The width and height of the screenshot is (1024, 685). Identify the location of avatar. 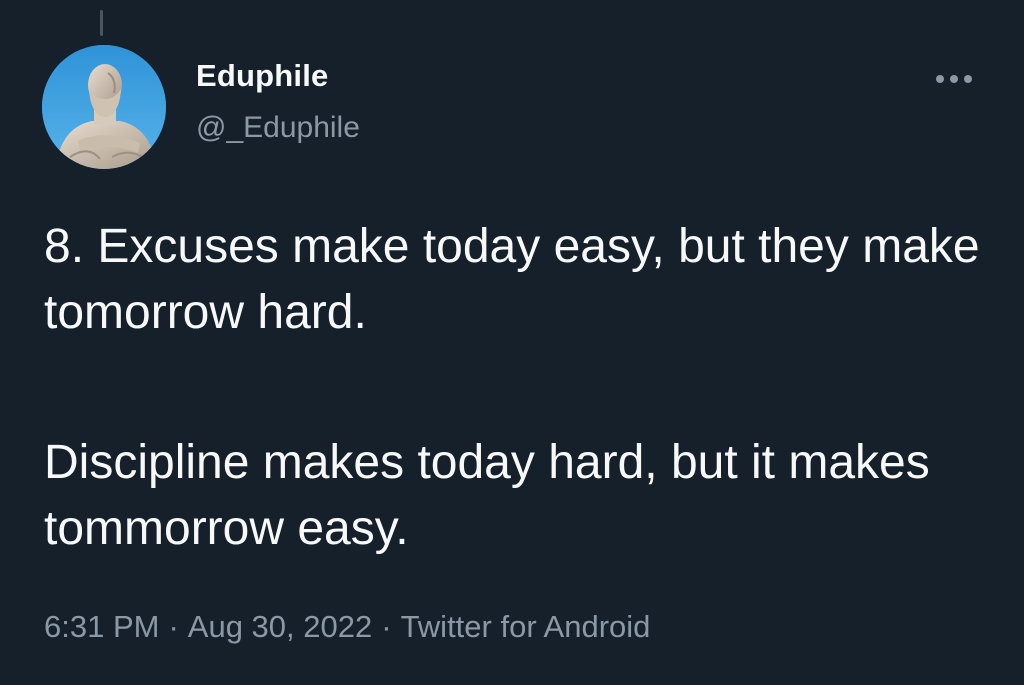
(104, 107).